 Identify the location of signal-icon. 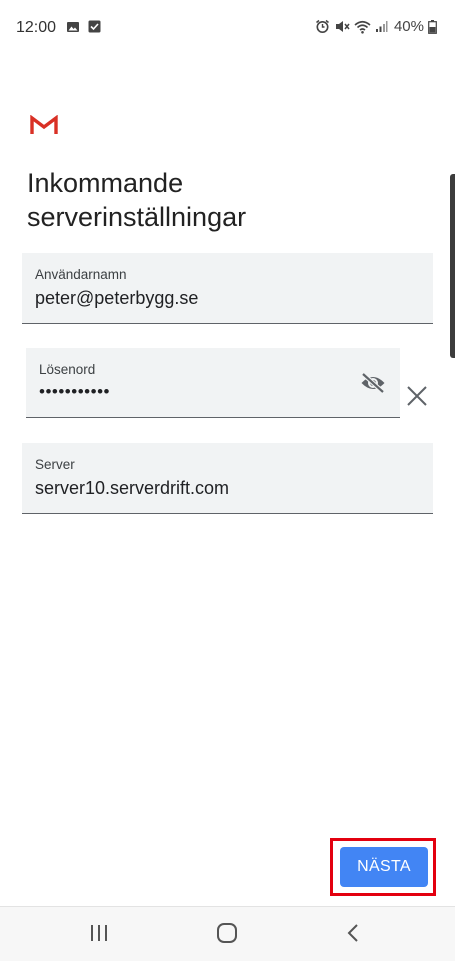
(381, 26).